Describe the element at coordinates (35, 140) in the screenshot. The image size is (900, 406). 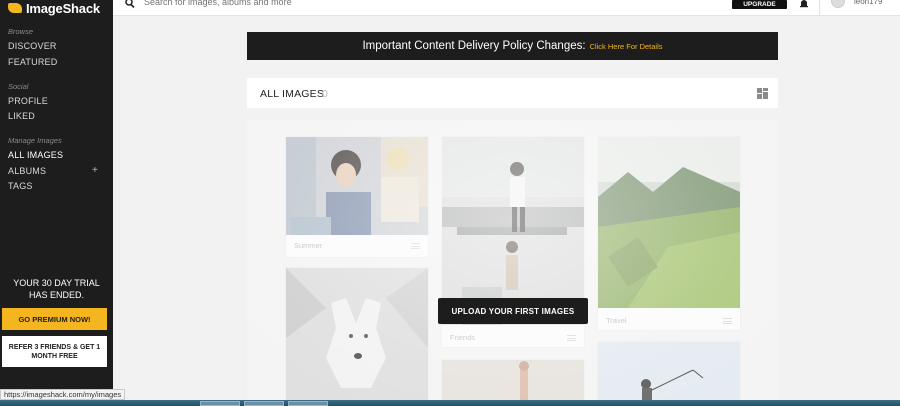
I see `nav-section-manage-images: Manage Images` at that location.